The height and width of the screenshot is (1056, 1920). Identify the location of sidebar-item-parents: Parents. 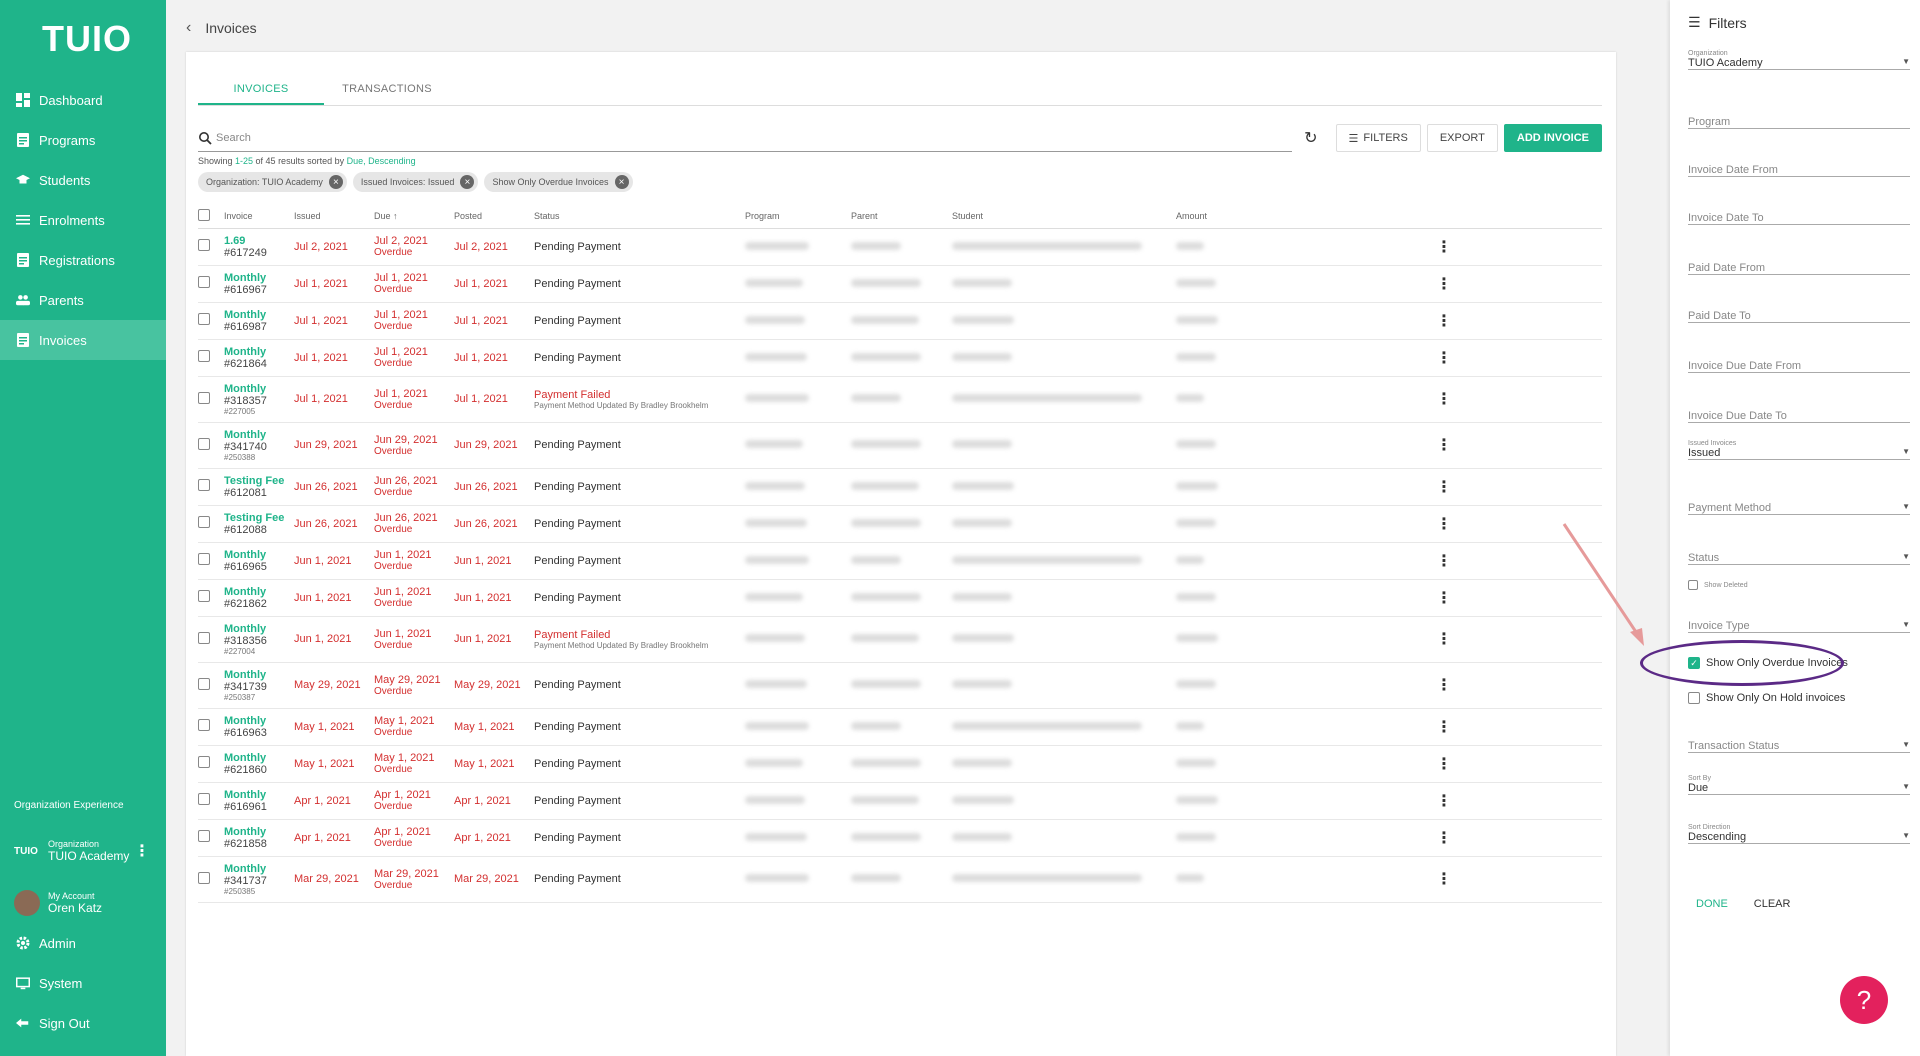
(83, 300).